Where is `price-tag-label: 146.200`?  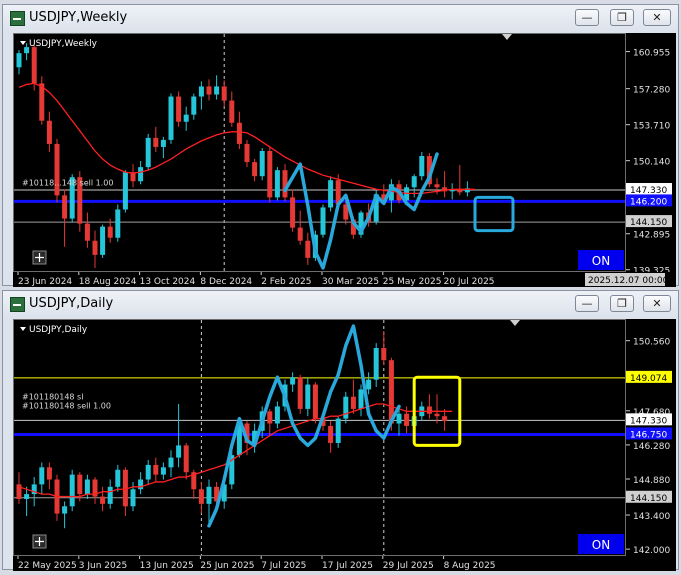 price-tag-label: 146.200 is located at coordinates (648, 202).